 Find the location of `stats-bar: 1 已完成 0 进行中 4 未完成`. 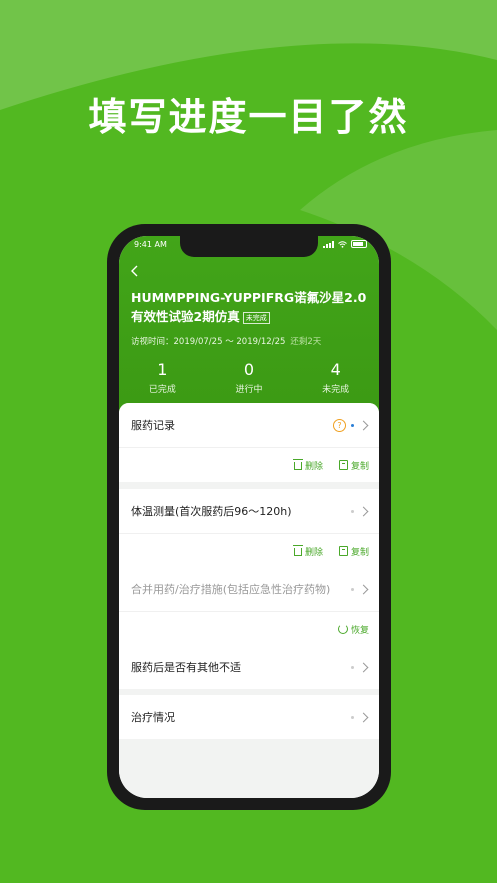

stats-bar: 1 已完成 0 进行中 4 未完成 is located at coordinates (249, 377).